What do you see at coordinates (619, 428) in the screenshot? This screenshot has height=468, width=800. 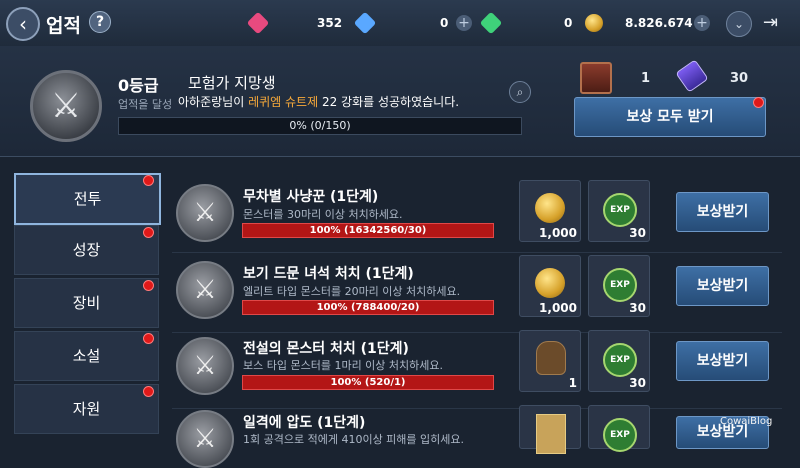 I see `reward-slot: EXP` at bounding box center [619, 428].